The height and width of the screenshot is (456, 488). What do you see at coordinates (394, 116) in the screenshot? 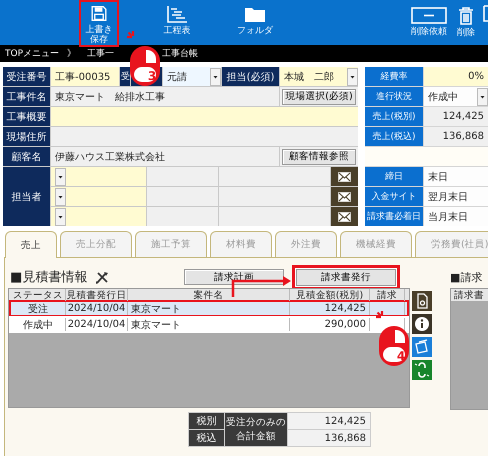
I see `field-label: 売上(税別)` at bounding box center [394, 116].